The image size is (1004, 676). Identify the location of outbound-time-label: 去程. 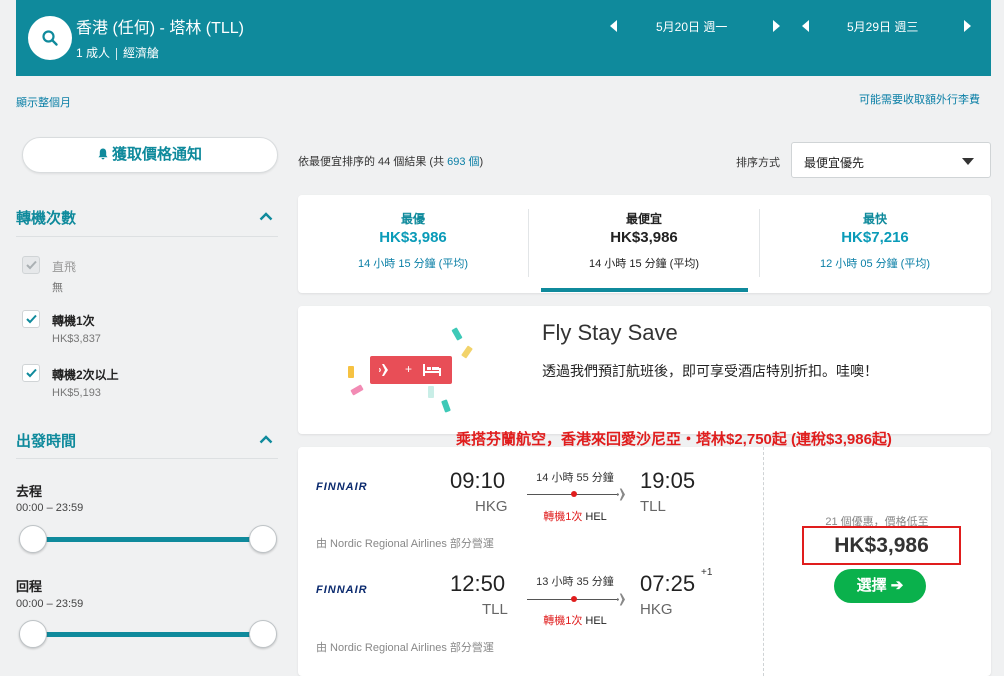
(29, 491).